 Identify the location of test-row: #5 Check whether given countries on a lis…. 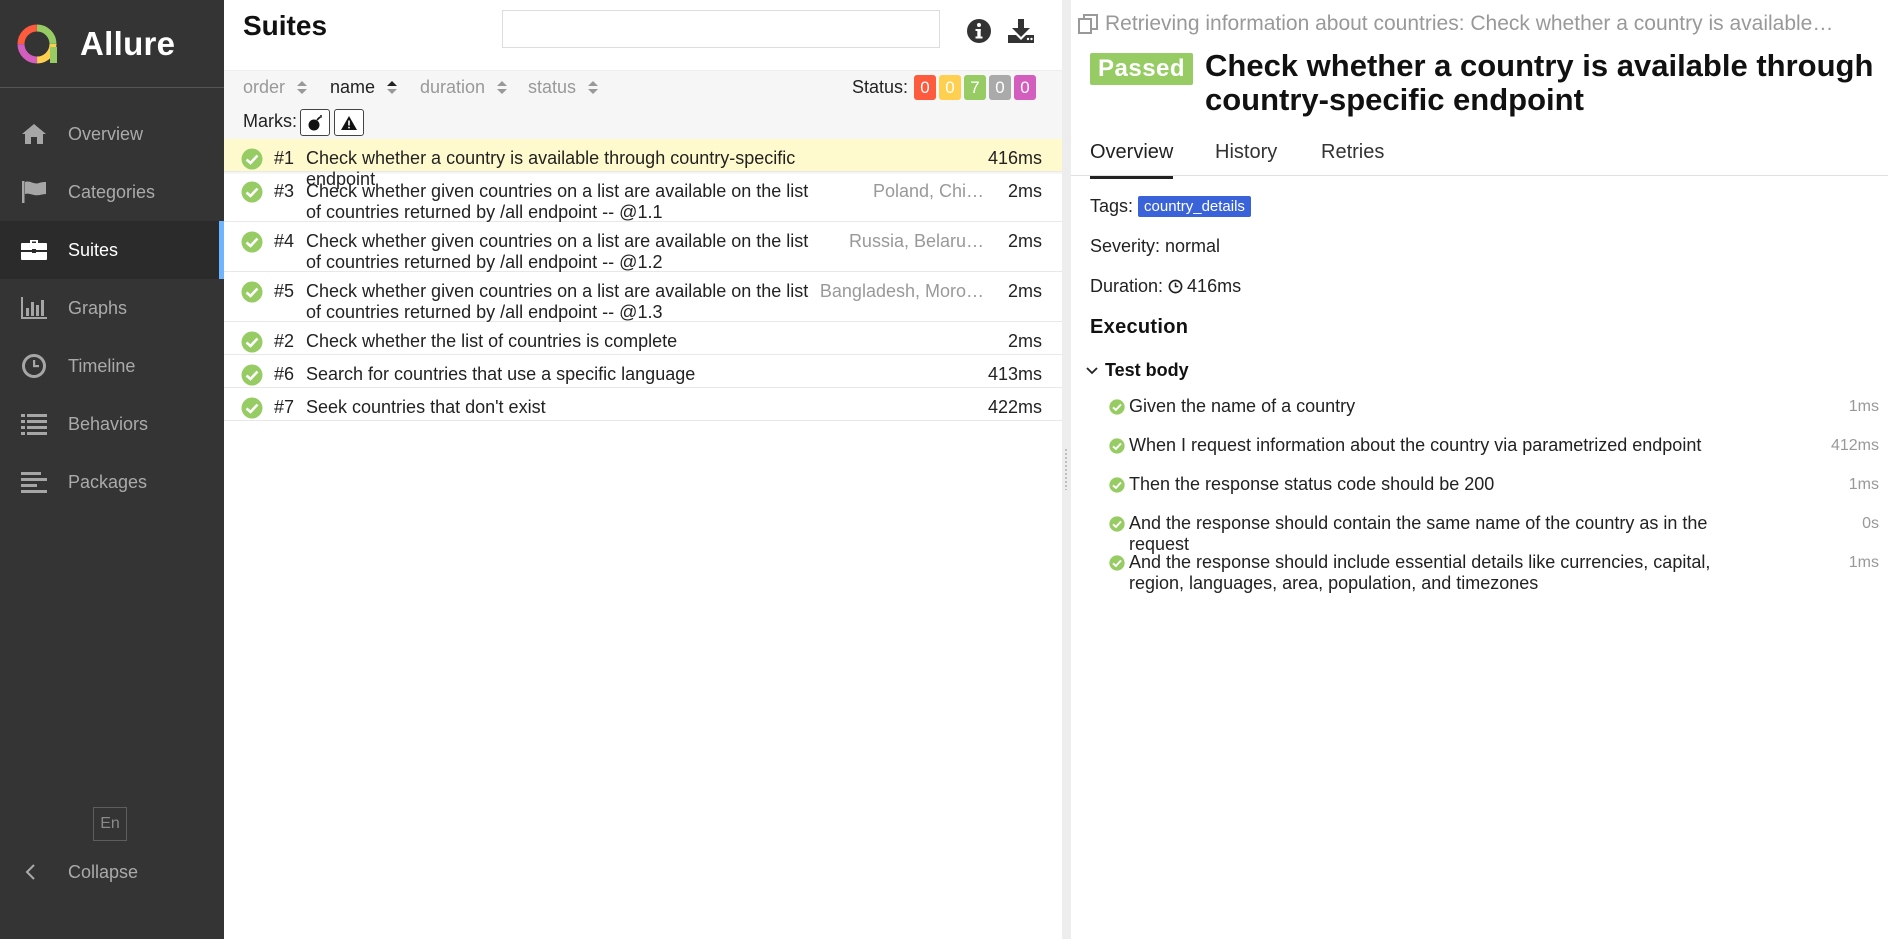
(643, 297).